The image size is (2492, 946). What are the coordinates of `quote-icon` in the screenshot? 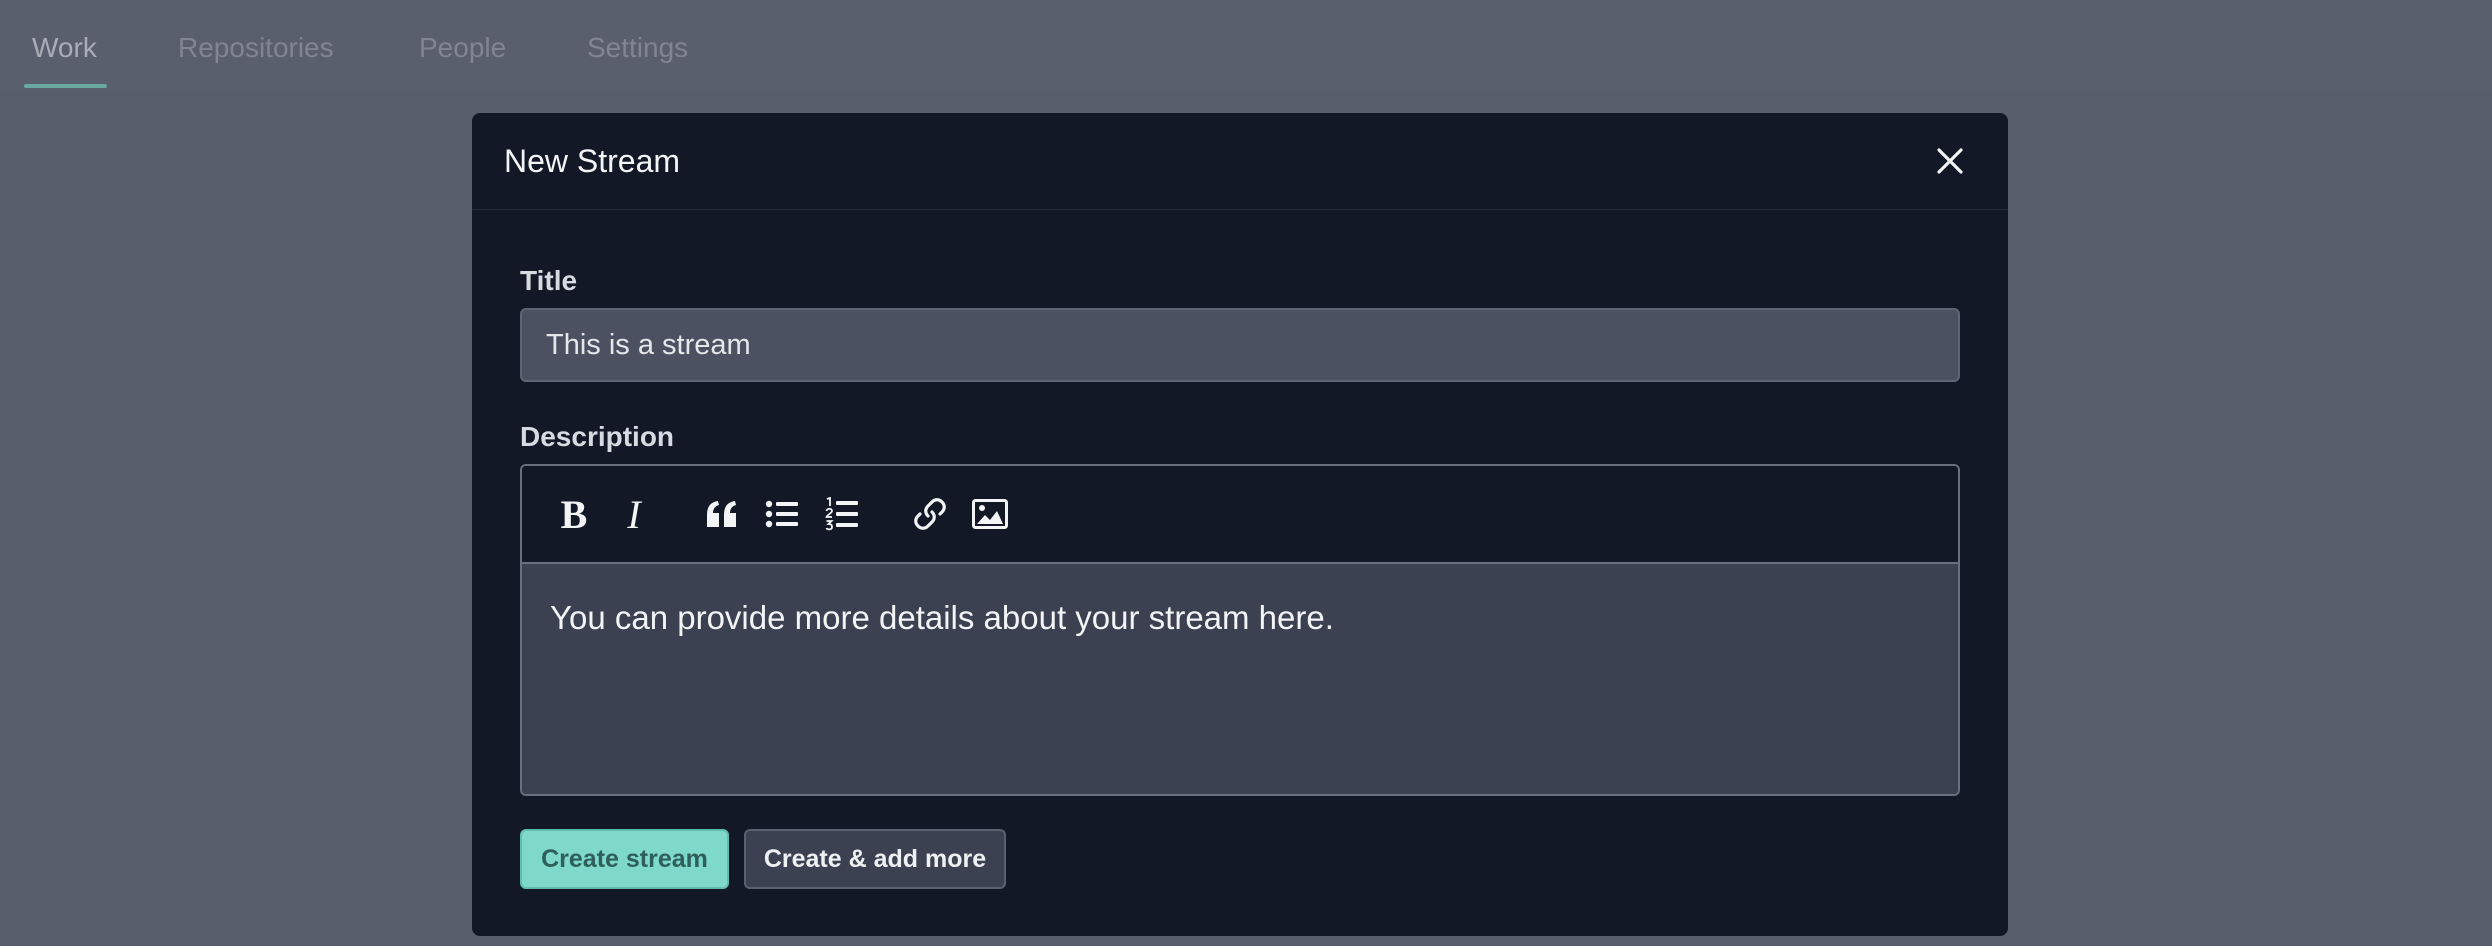 It's located at (721, 514).